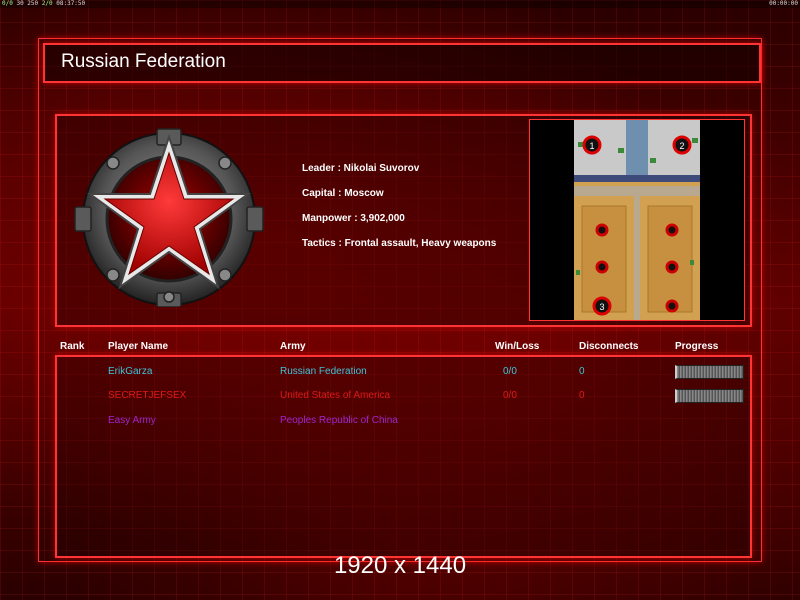  I want to click on svg-text: 3, so click(601, 307).